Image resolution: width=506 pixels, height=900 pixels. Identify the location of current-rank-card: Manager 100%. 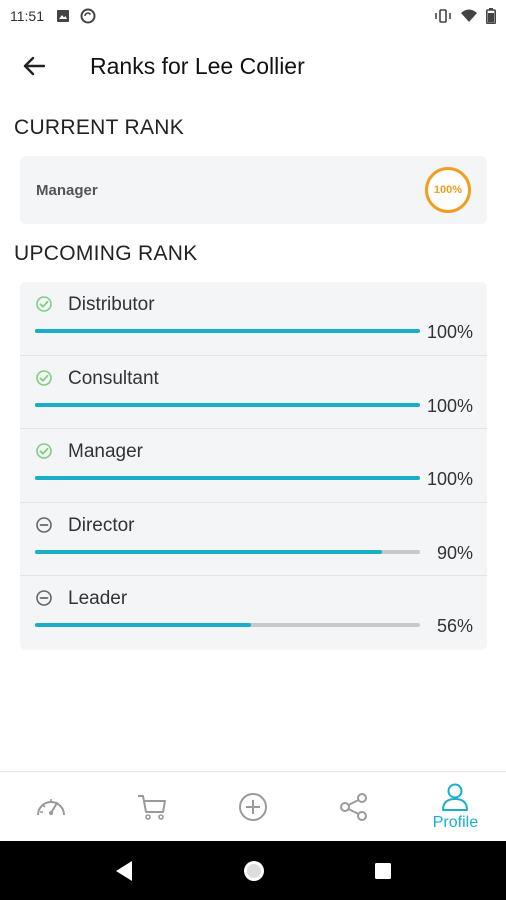
(253, 190).